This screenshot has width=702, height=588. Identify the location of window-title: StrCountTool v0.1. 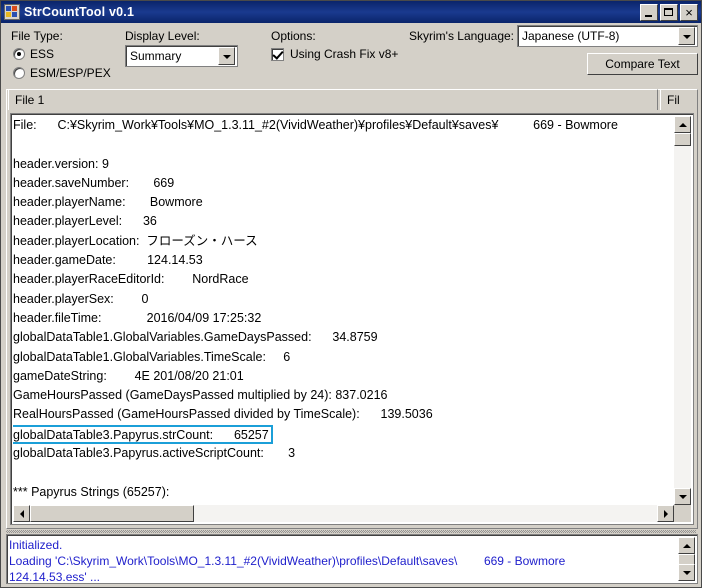
(79, 12).